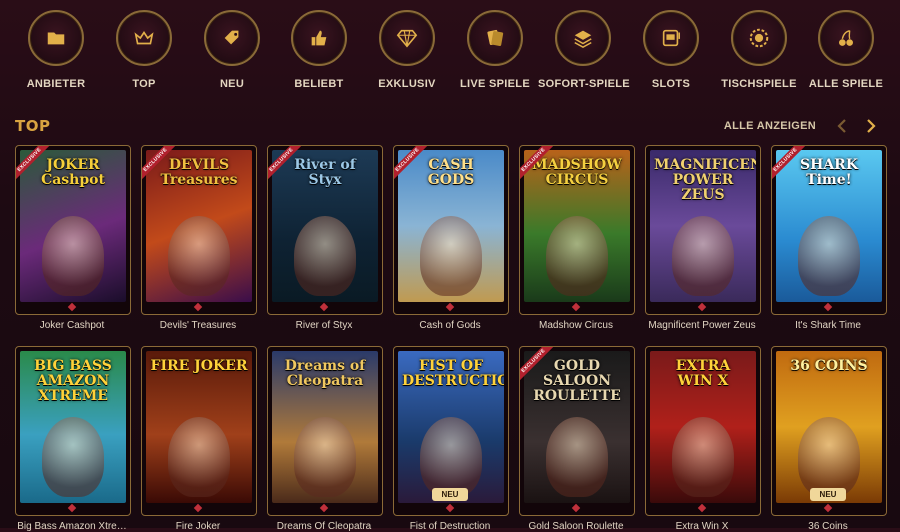  I want to click on folder-icon, so click(56, 38).